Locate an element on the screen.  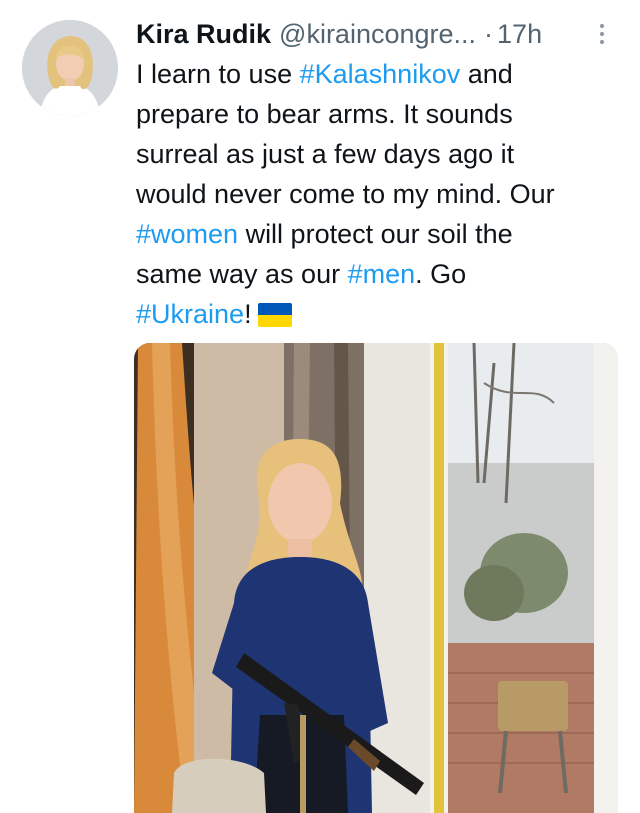
tweet-header: Kira Rudik @kiraincongre... · 17h is located at coordinates (376, 34).